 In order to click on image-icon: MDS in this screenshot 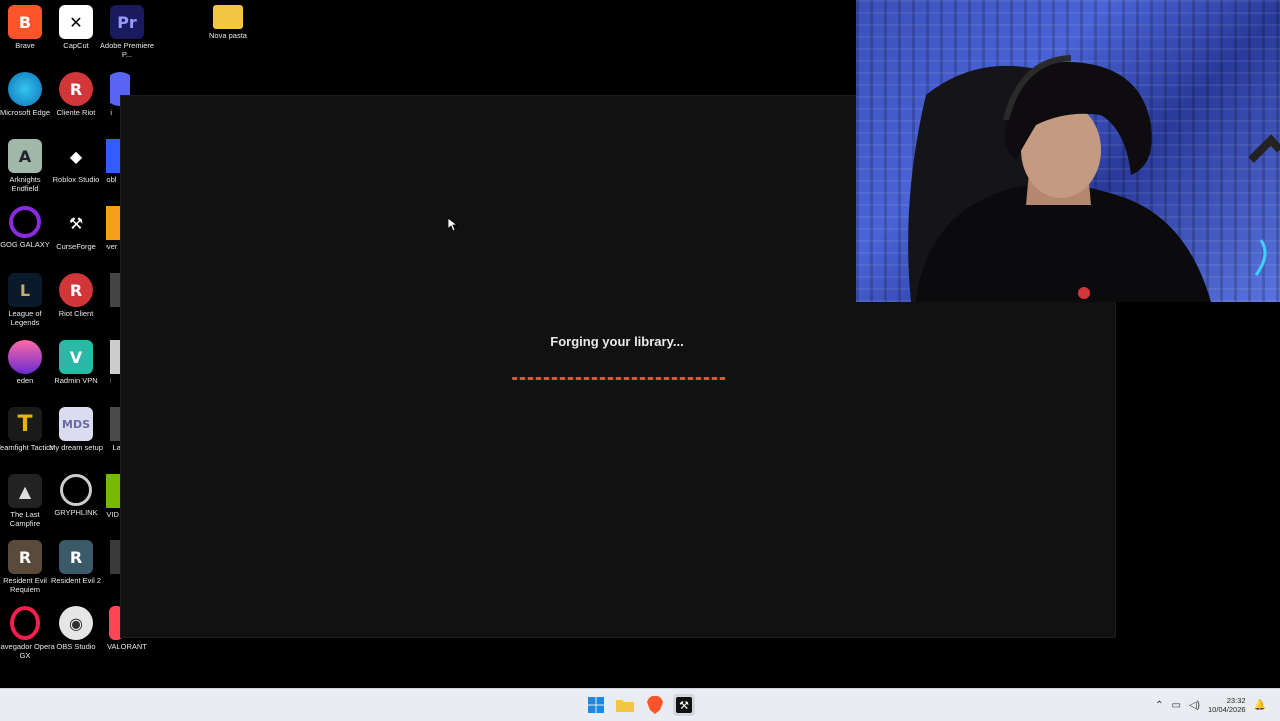, I will do `click(76, 424)`.